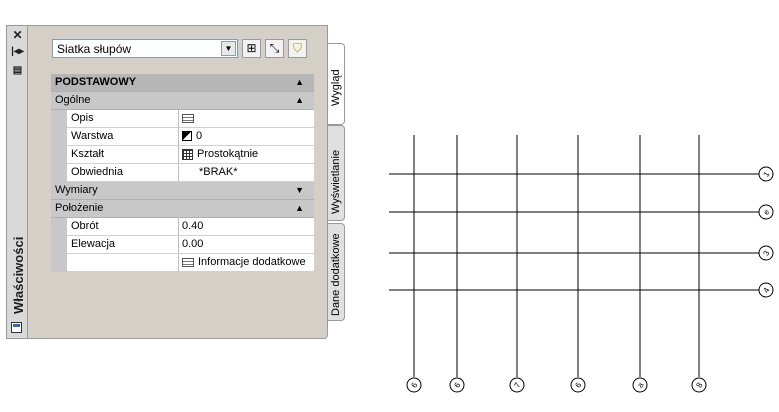 The width and height of the screenshot is (779, 412). I want to click on column-bubble: 7, so click(517, 385).